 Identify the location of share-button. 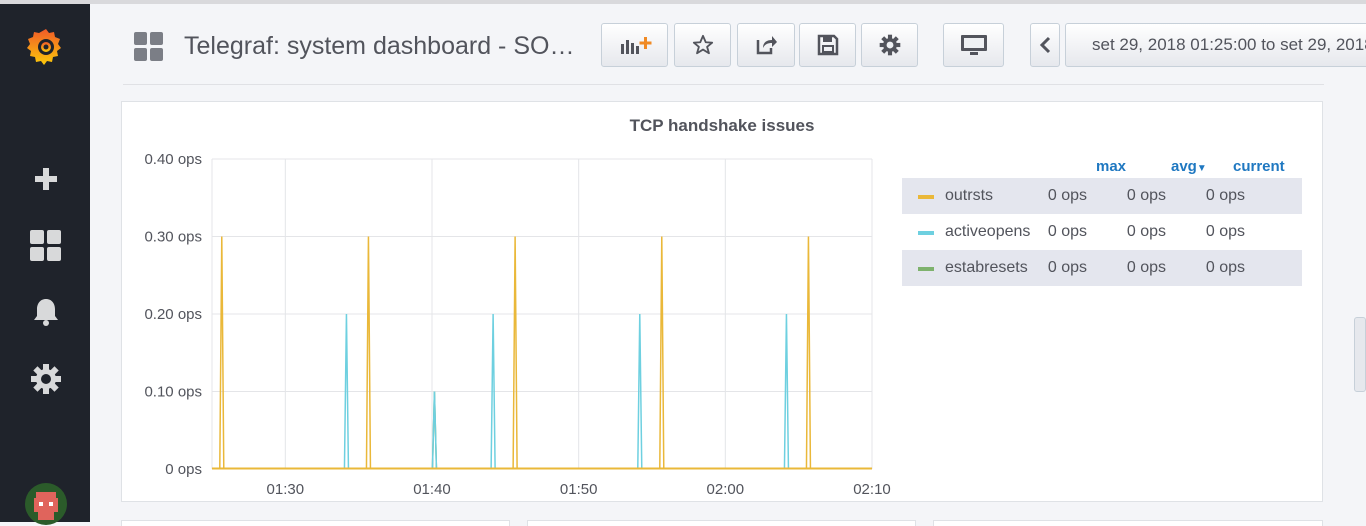
(766, 45).